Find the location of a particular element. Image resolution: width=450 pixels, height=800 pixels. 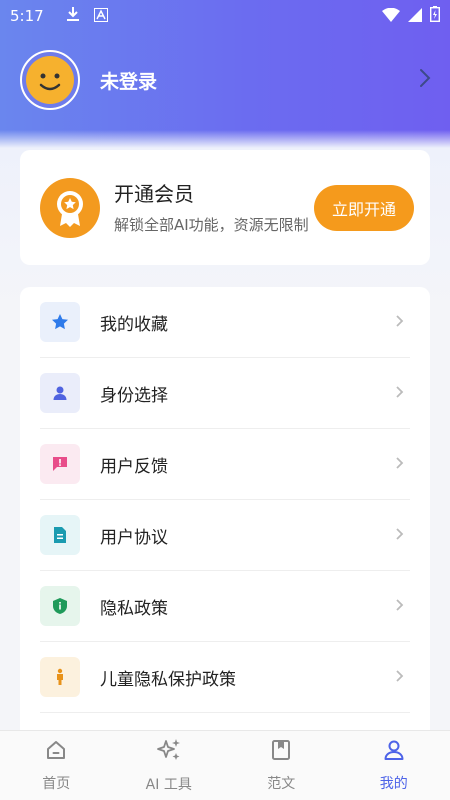

menu-item-label: 儿童隐私保护政策 is located at coordinates (168, 679).